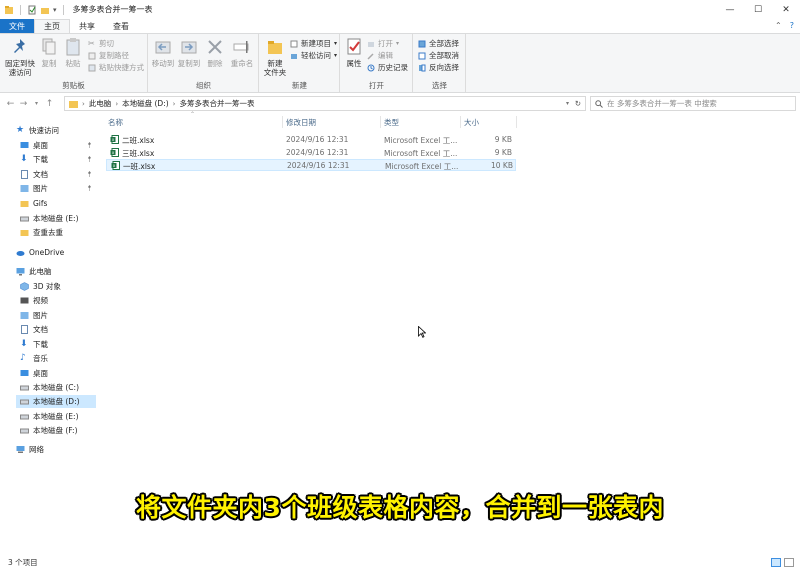  What do you see at coordinates (55, 10) in the screenshot?
I see `qa-dropdown-icon: ▾` at bounding box center [55, 10].